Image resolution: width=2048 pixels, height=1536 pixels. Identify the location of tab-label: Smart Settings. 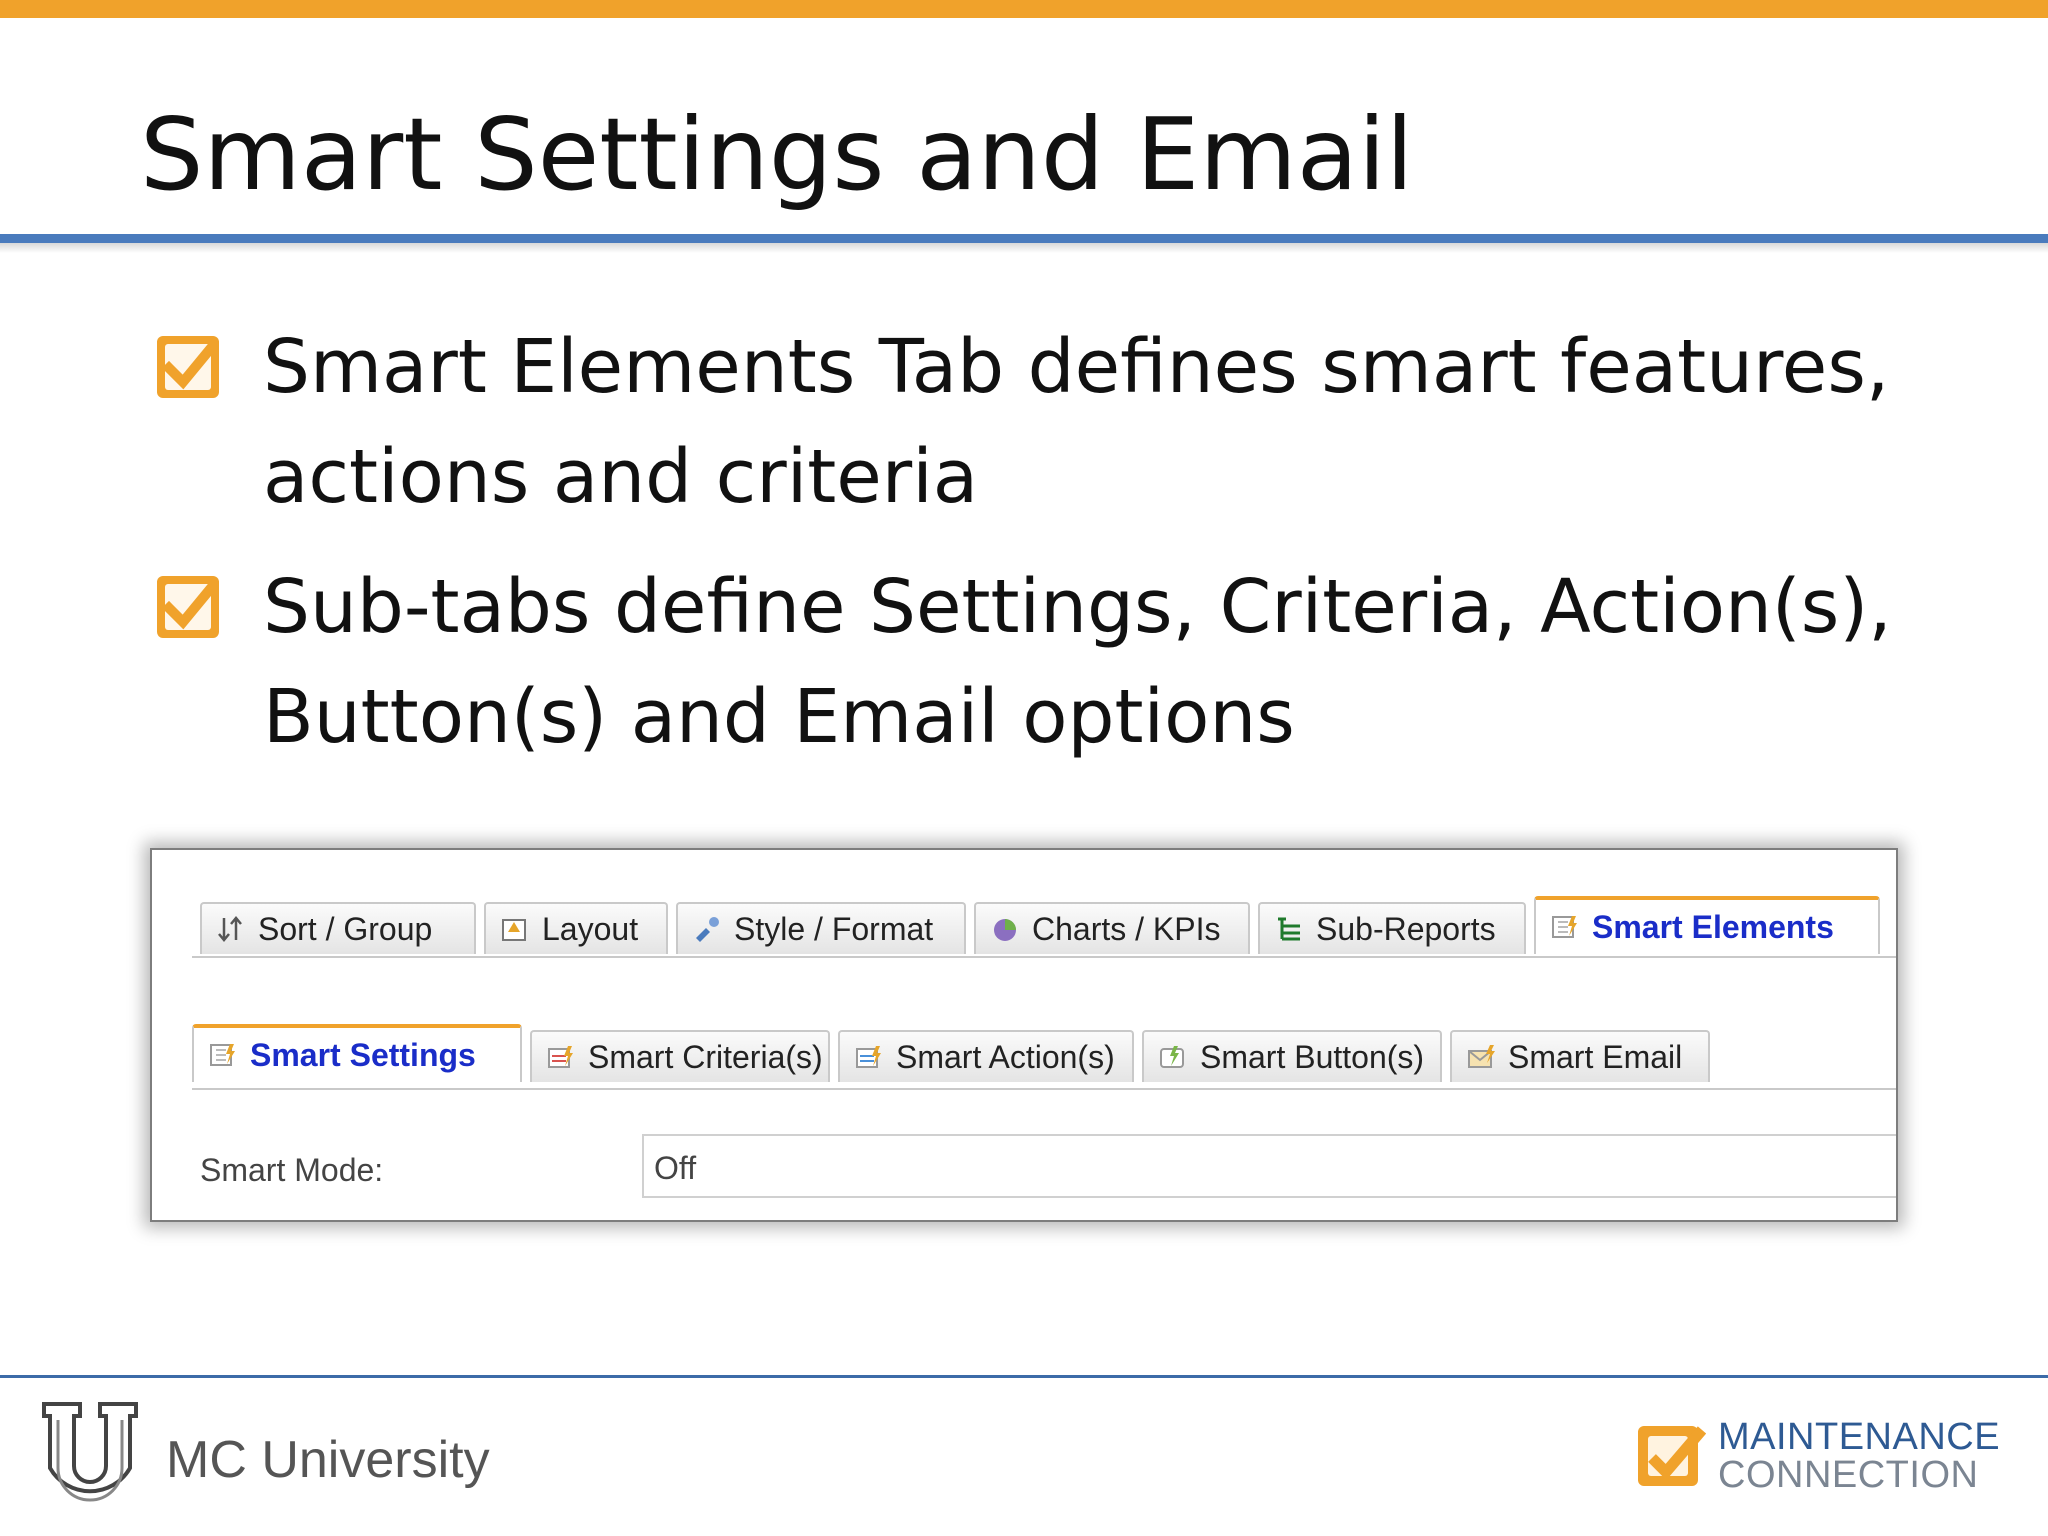
(363, 1054).